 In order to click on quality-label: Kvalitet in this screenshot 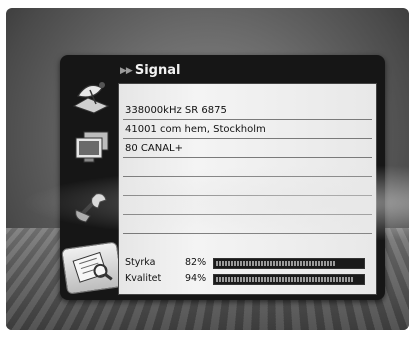, I will do `click(143, 278)`.